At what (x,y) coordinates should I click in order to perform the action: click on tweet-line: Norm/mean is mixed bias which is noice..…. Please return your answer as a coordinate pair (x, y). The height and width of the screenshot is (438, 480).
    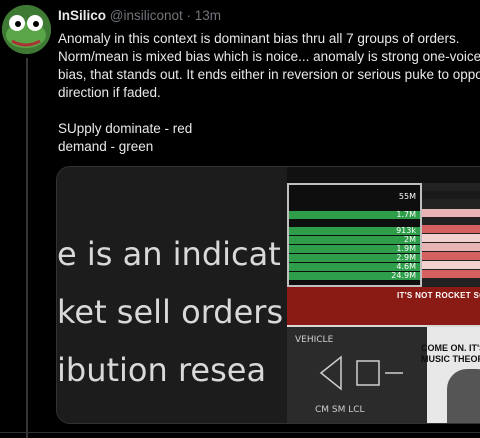
    Looking at the image, I should click on (269, 56).